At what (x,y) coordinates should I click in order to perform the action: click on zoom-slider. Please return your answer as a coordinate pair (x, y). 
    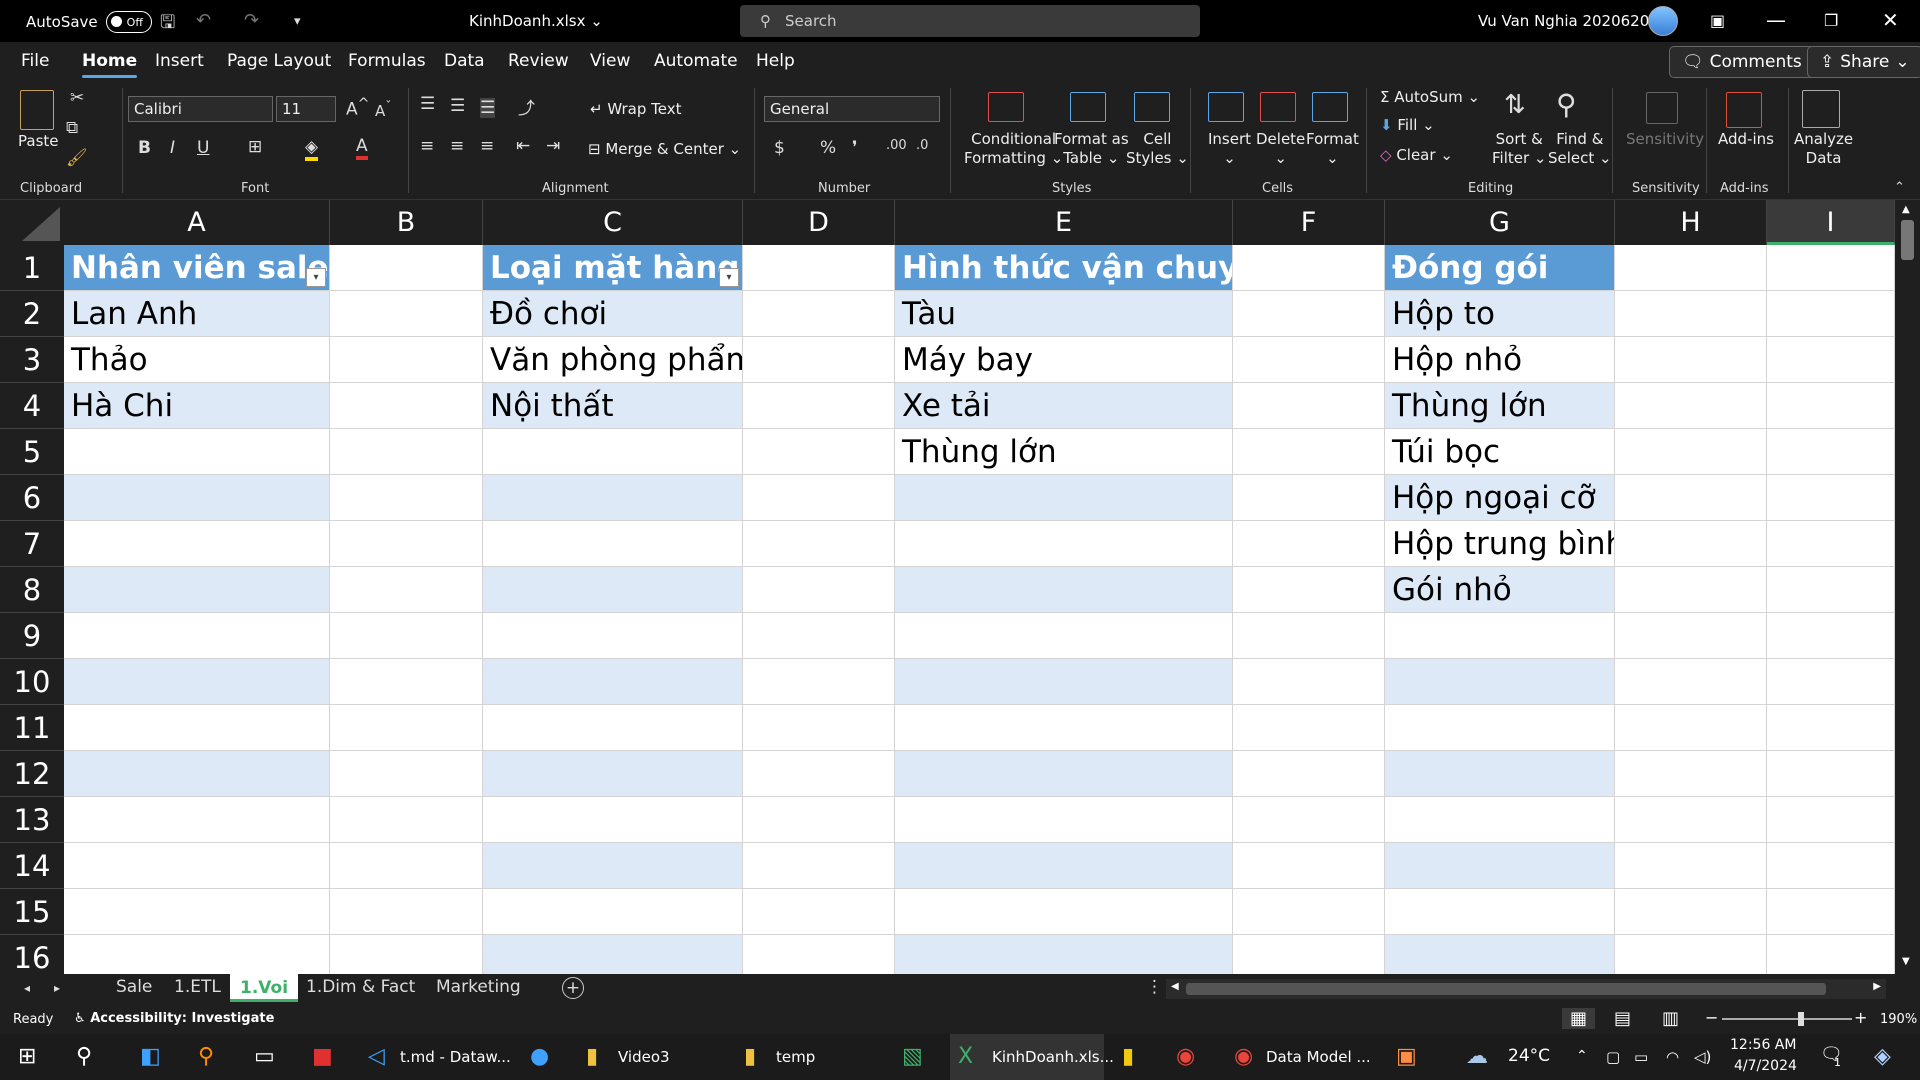
    Looking at the image, I should click on (1787, 1019).